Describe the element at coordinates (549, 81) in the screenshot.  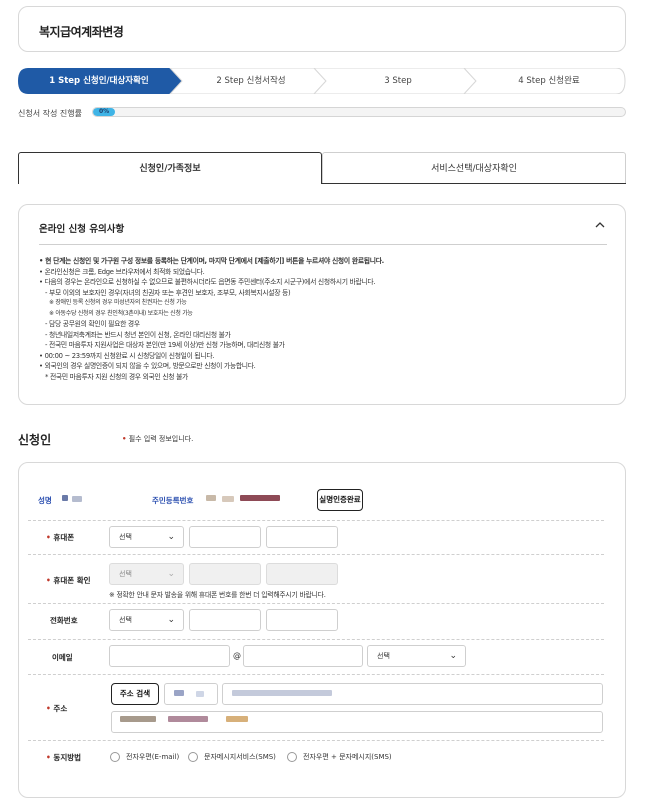
I see `step-4: 4 Step 신청완료` at that location.